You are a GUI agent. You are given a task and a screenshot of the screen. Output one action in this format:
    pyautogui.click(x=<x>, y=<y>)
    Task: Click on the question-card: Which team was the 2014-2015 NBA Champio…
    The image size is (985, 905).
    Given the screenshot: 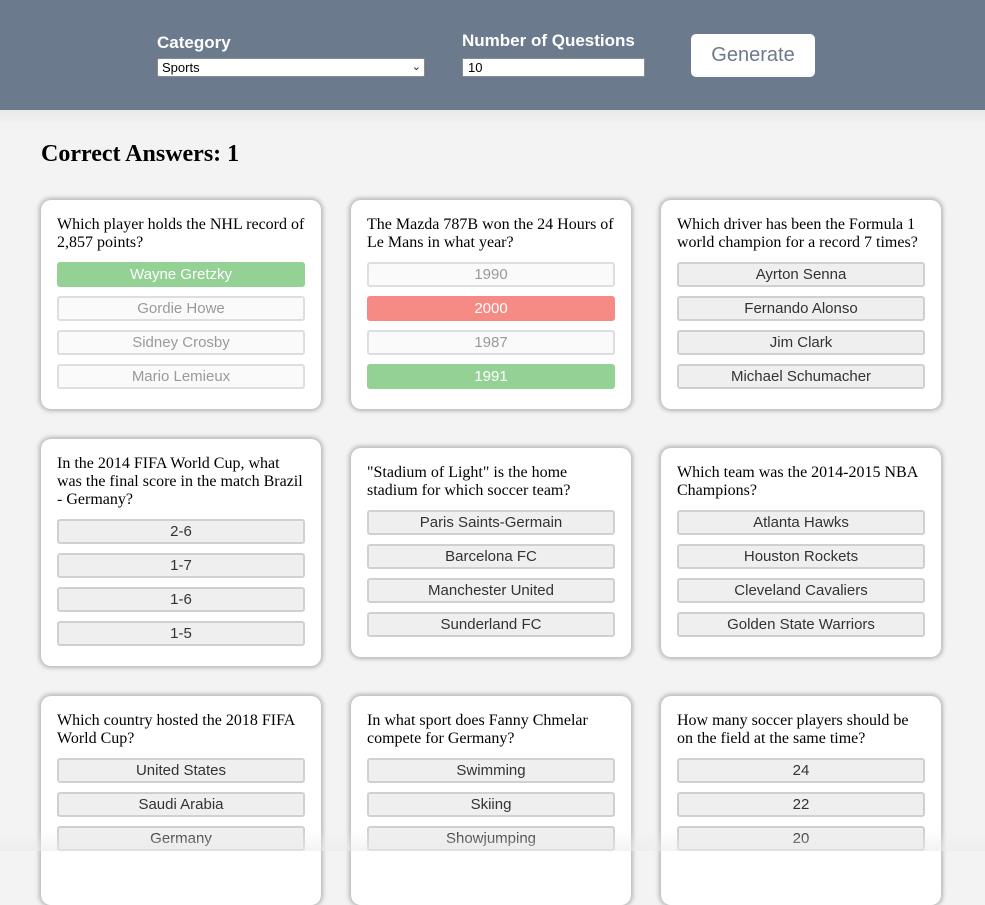 What is the action you would take?
    pyautogui.click(x=801, y=552)
    